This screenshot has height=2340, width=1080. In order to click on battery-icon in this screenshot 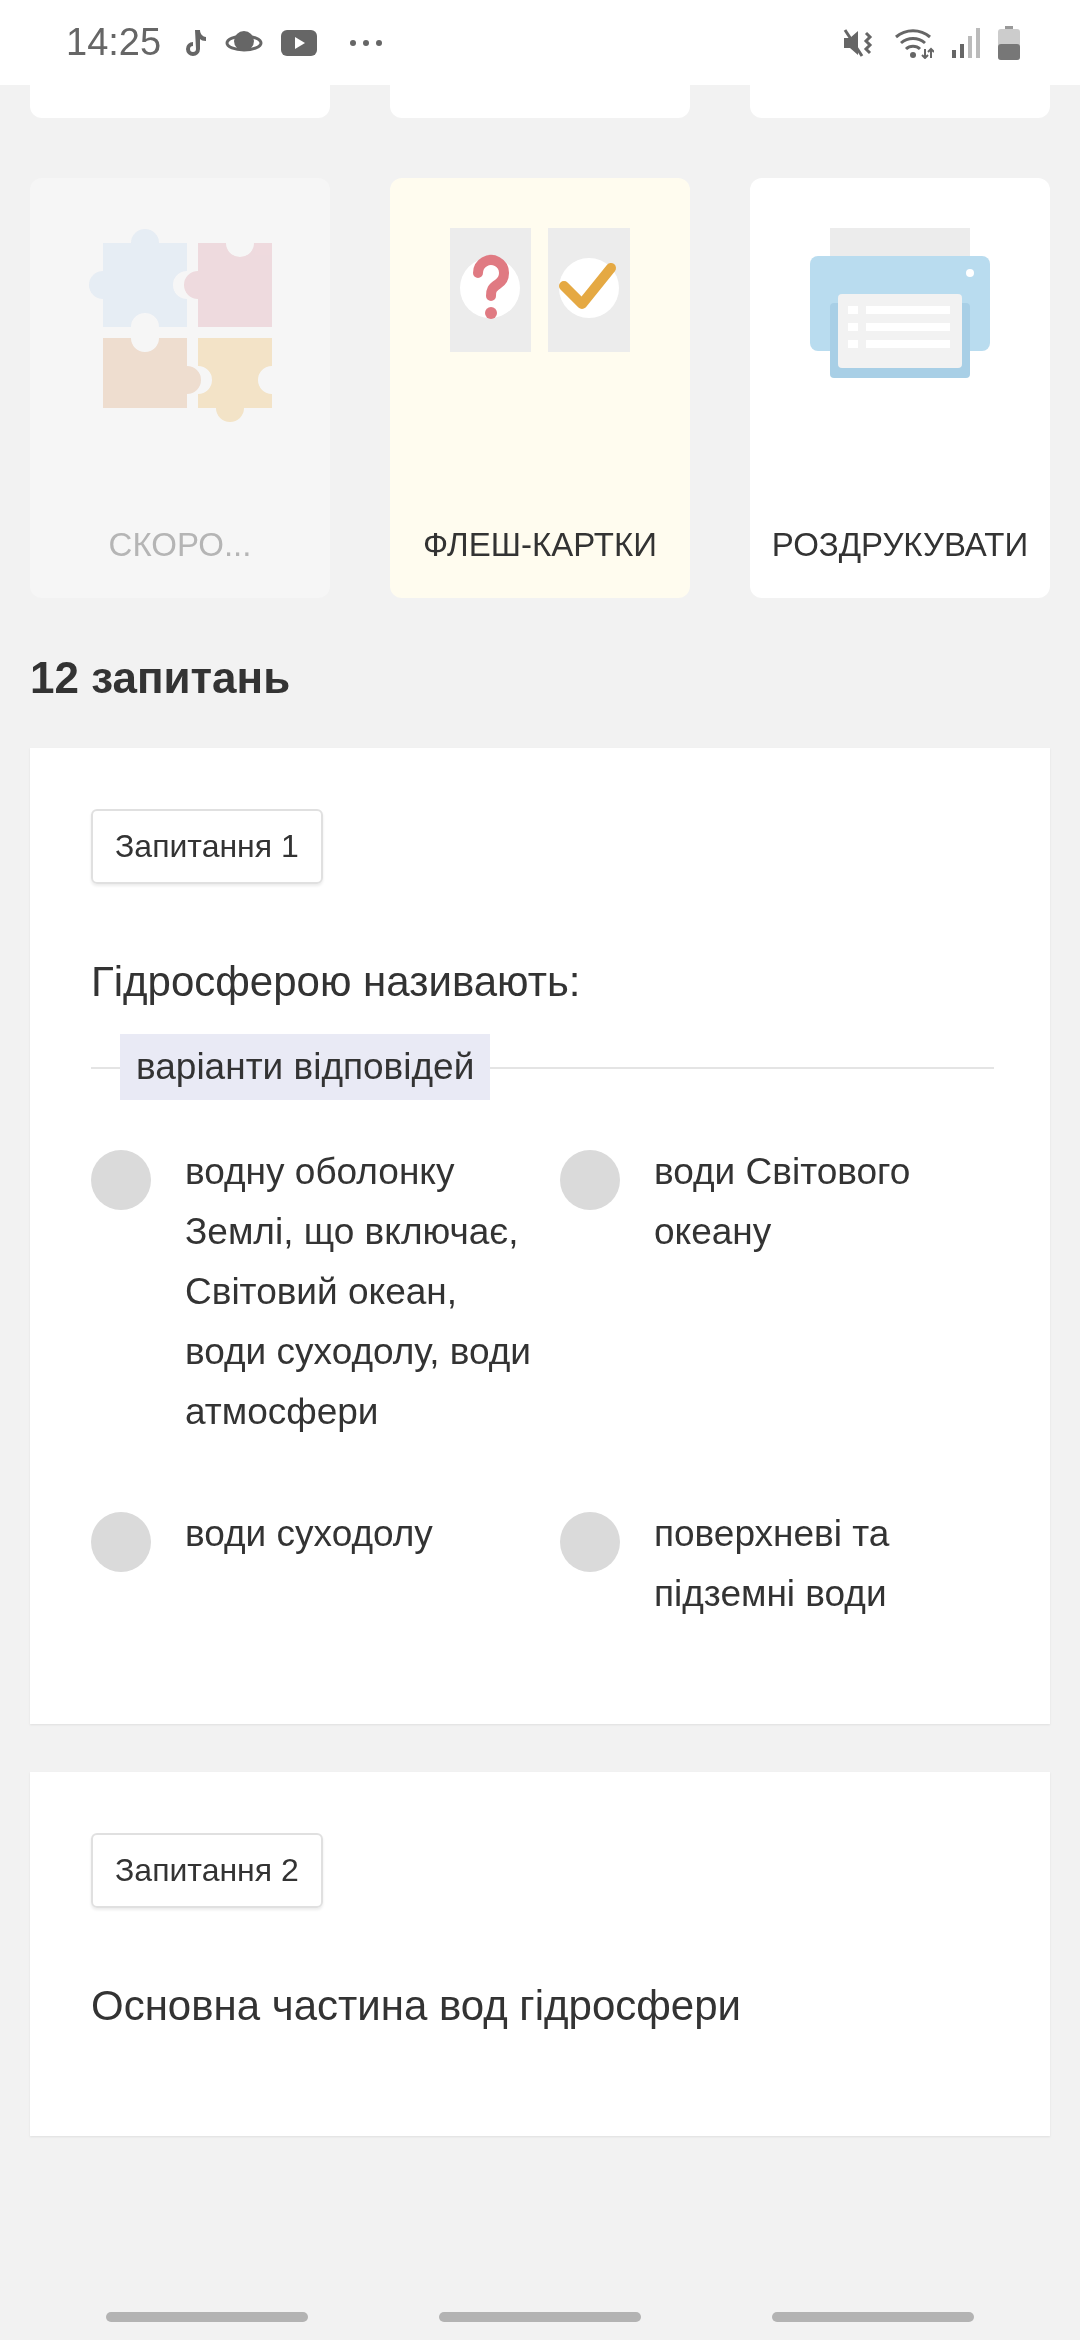, I will do `click(1009, 42)`.